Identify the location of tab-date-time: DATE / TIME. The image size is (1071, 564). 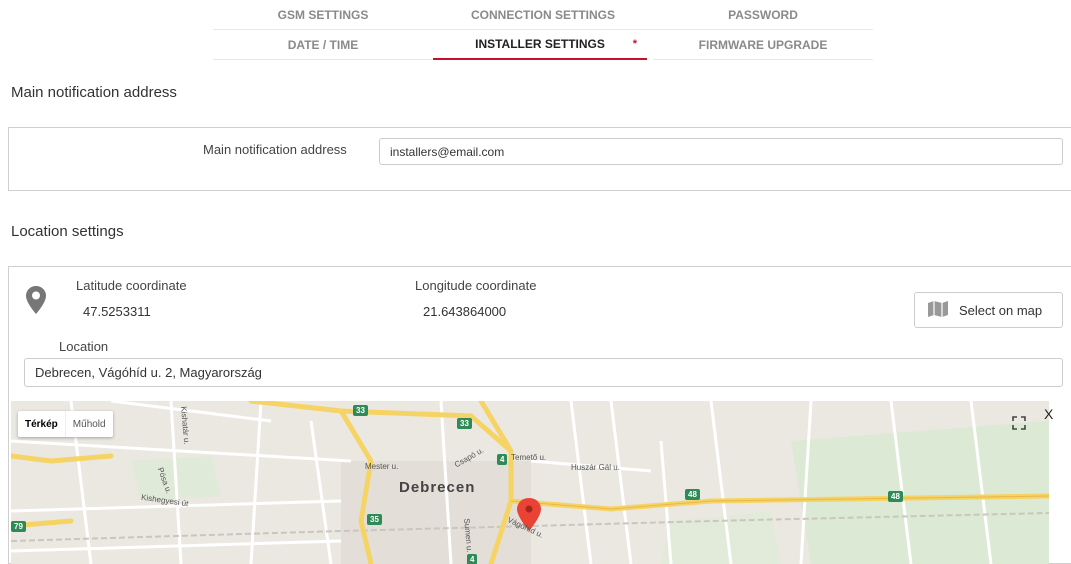
(323, 45).